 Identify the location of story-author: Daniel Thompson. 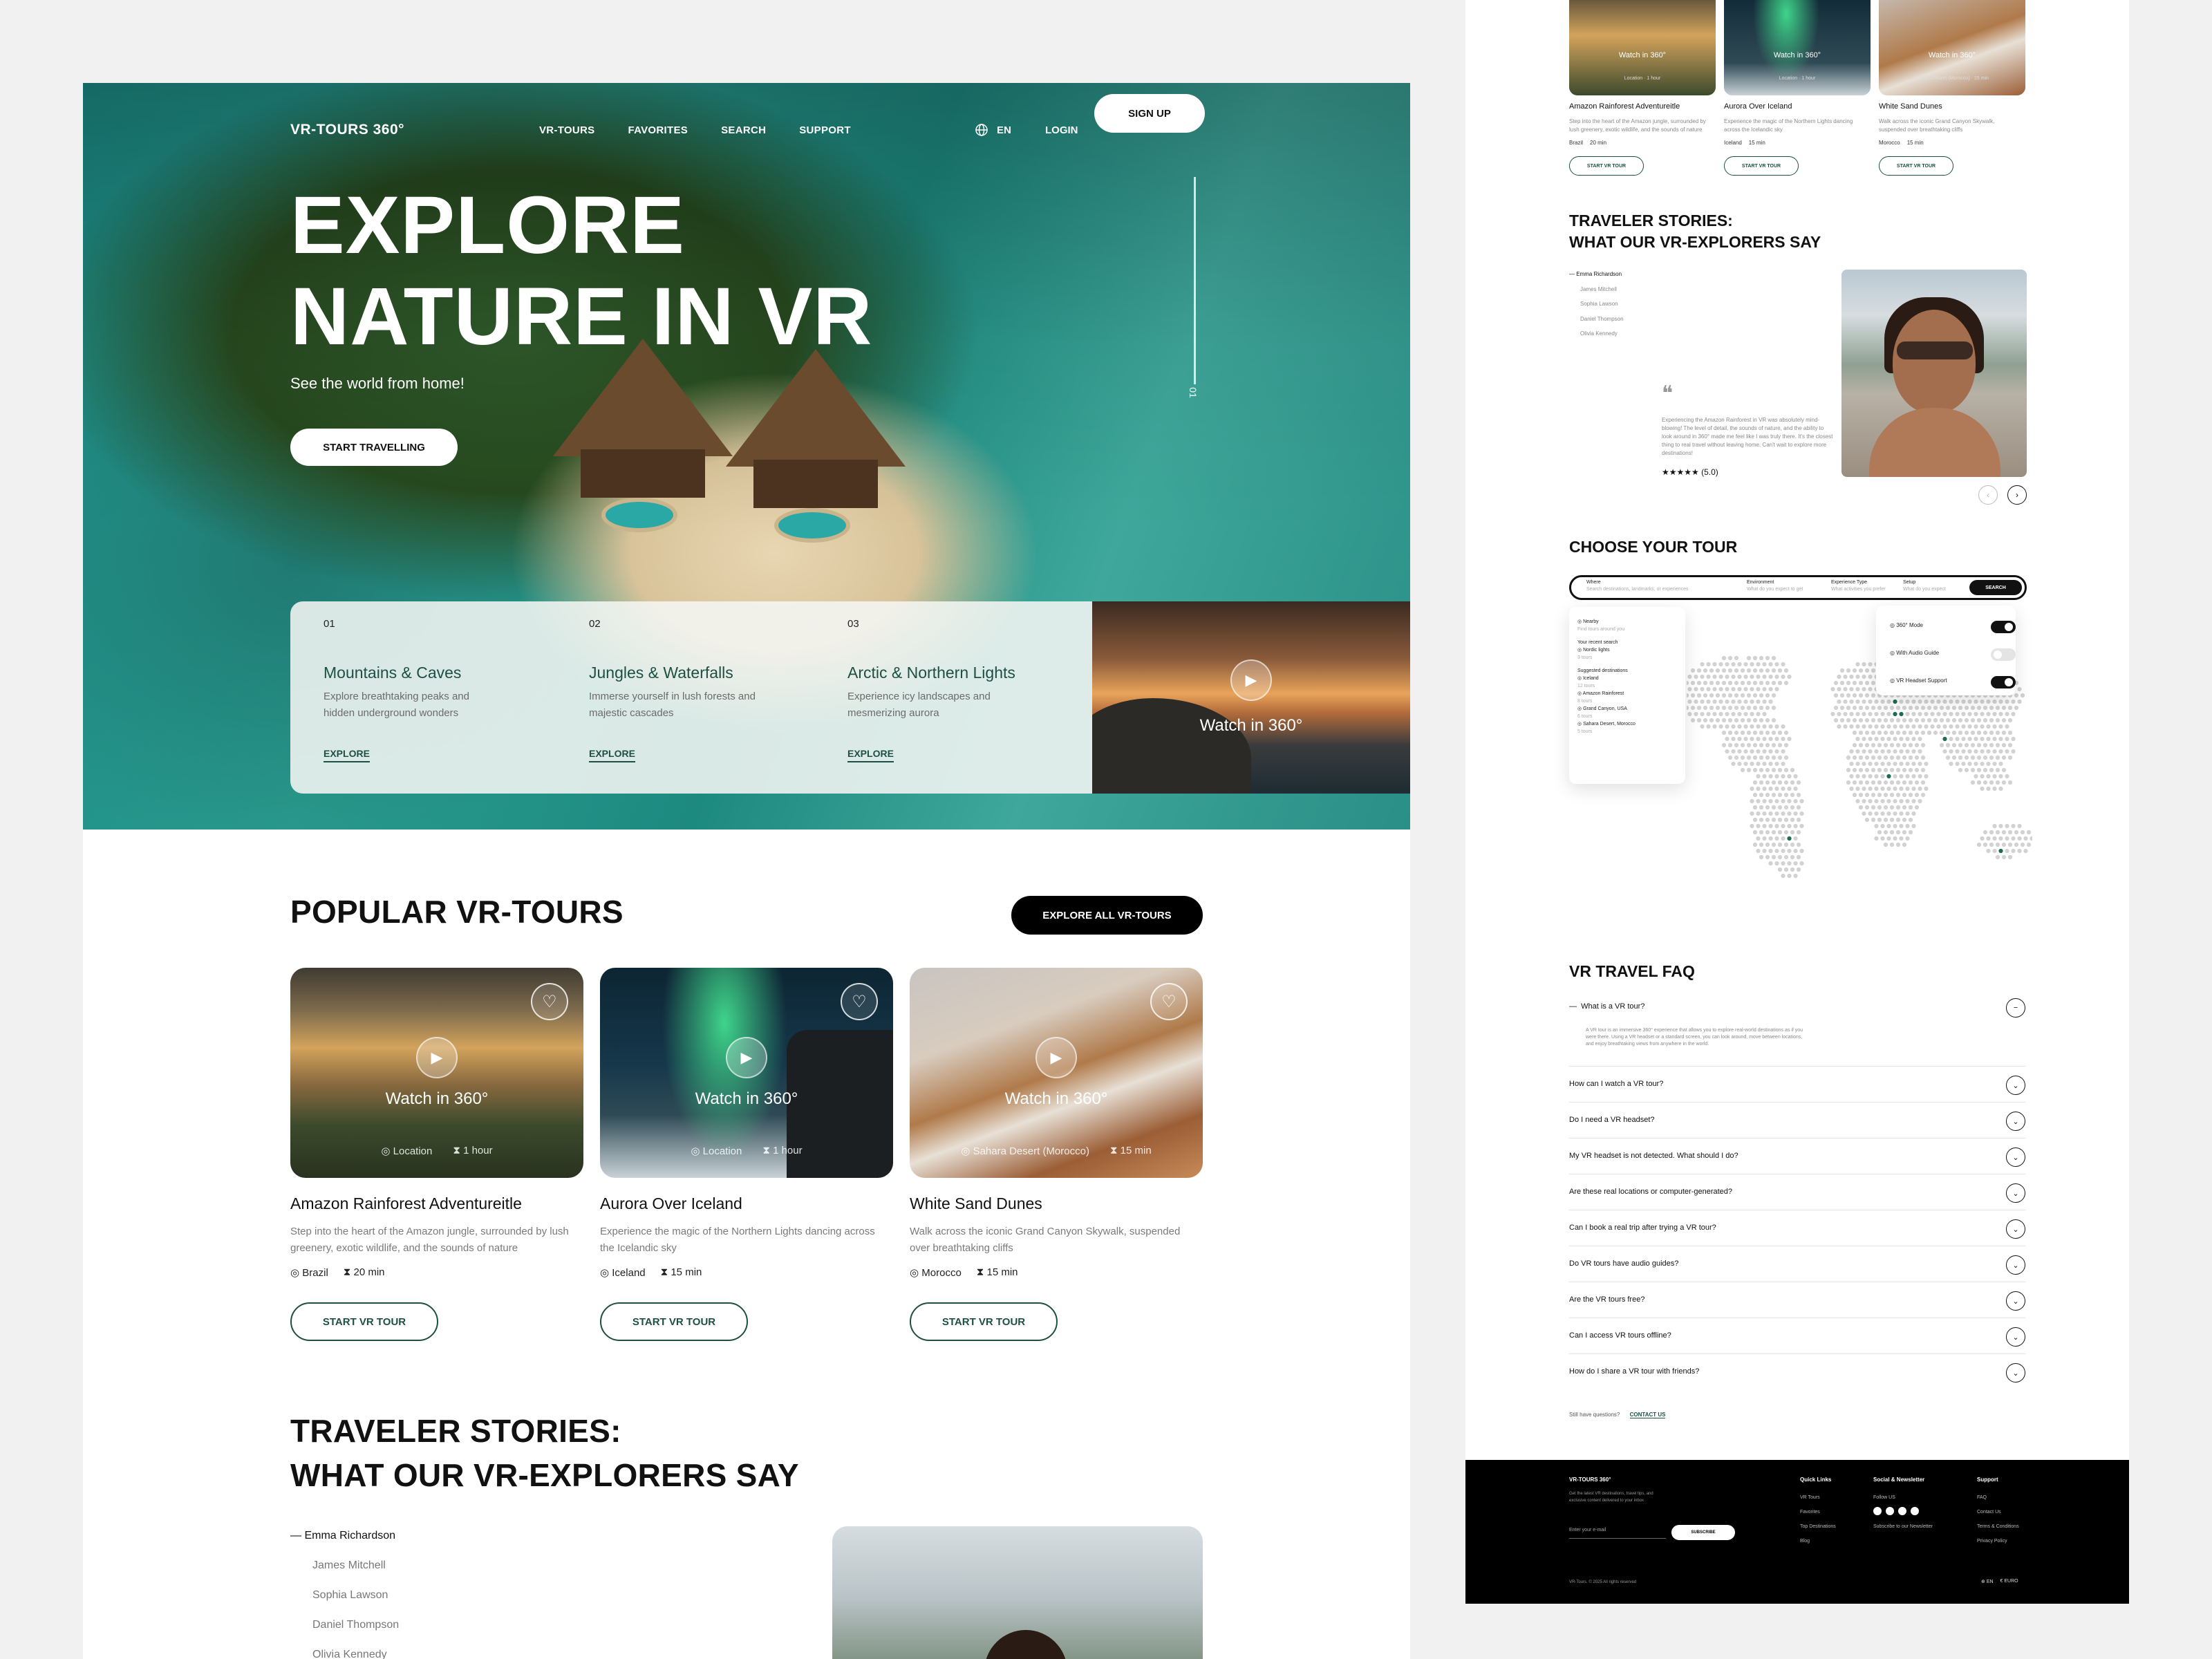
(344, 1625).